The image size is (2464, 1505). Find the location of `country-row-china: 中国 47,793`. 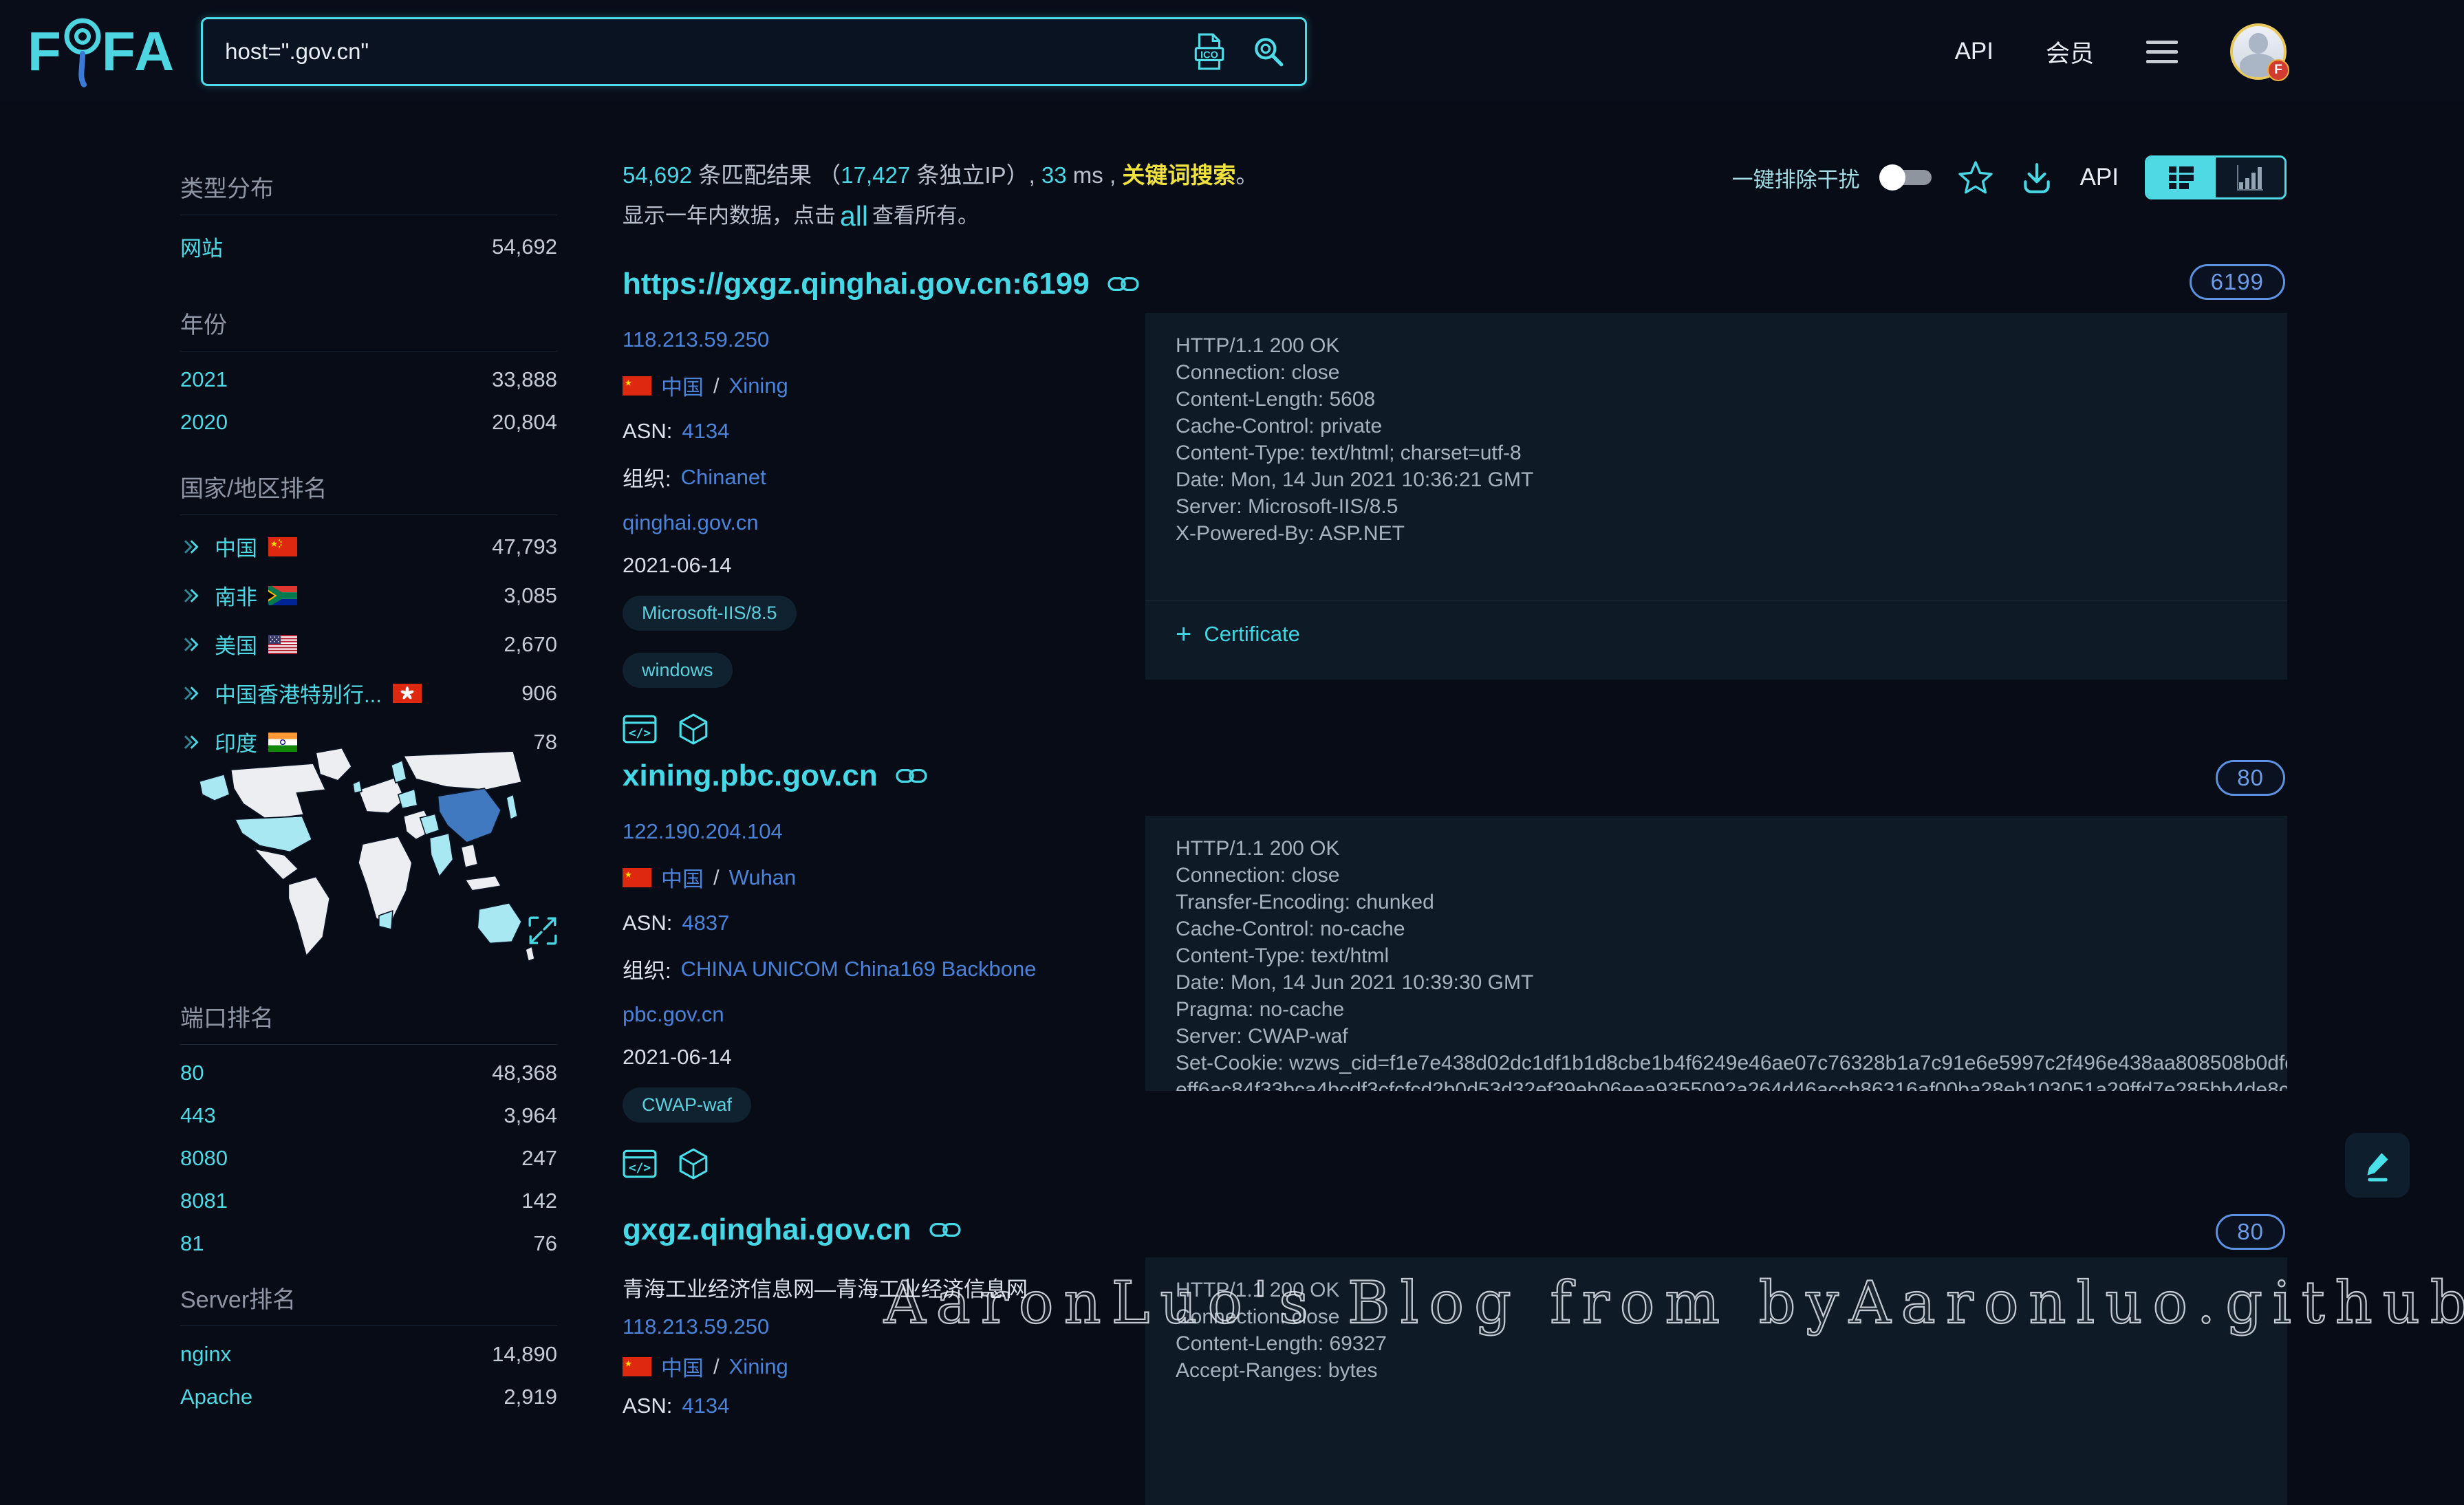

country-row-china: 中国 47,793 is located at coordinates (368, 546).